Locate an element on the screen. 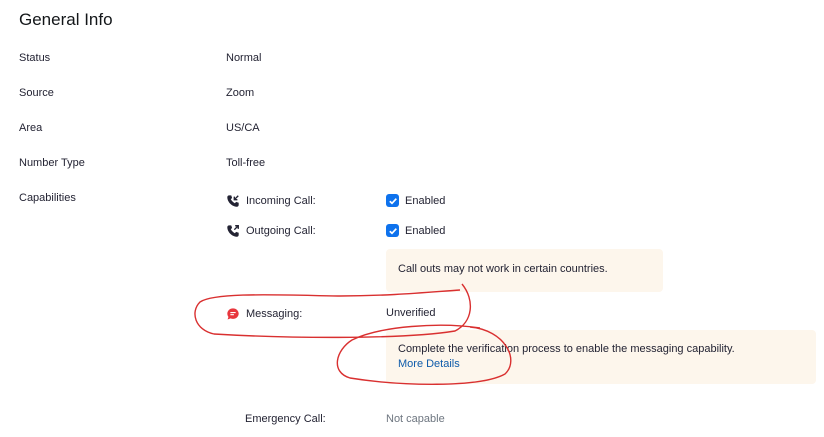  incoming-call-row: Incoming Call: is located at coordinates (271, 201).